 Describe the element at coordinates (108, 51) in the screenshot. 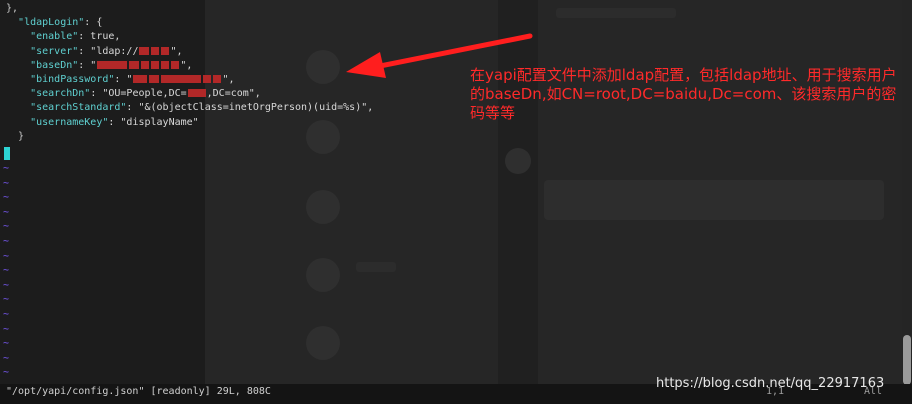

I see `json-value: : "ldap://` at that location.